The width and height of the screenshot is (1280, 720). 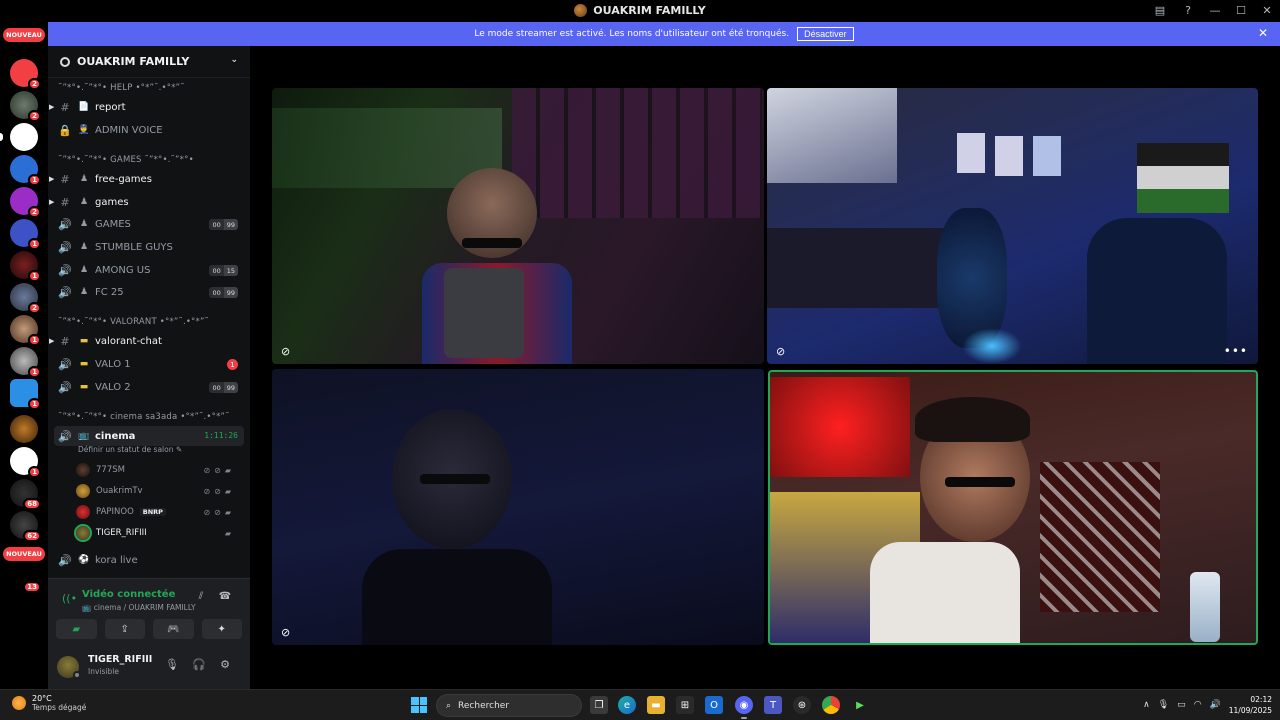 I want to click on server-item: 68, so click(x=25, y=494).